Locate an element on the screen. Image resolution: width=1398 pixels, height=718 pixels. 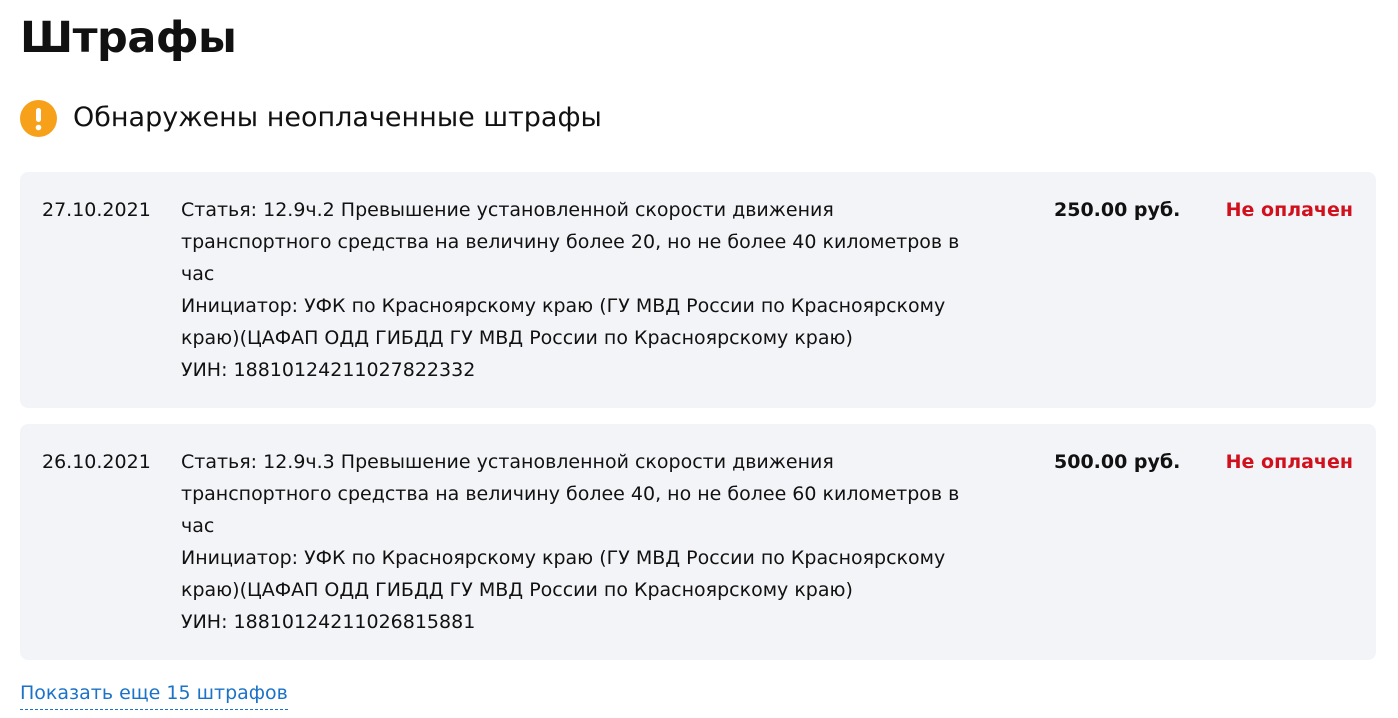
fine-uin: УИН: 18810124211027822332 is located at coordinates (328, 370).